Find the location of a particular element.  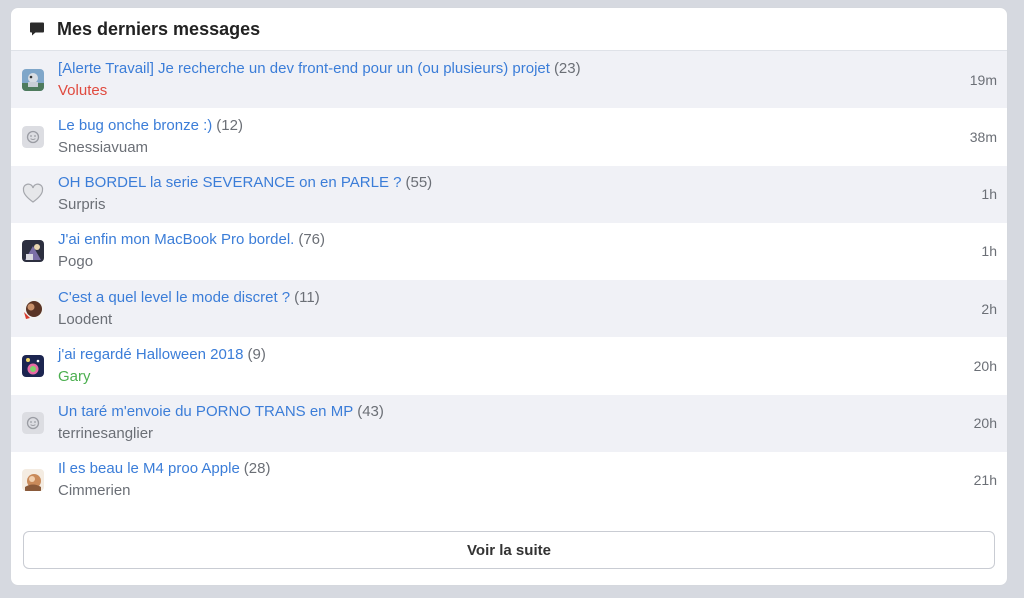

reply-count: (76) is located at coordinates (312, 240).